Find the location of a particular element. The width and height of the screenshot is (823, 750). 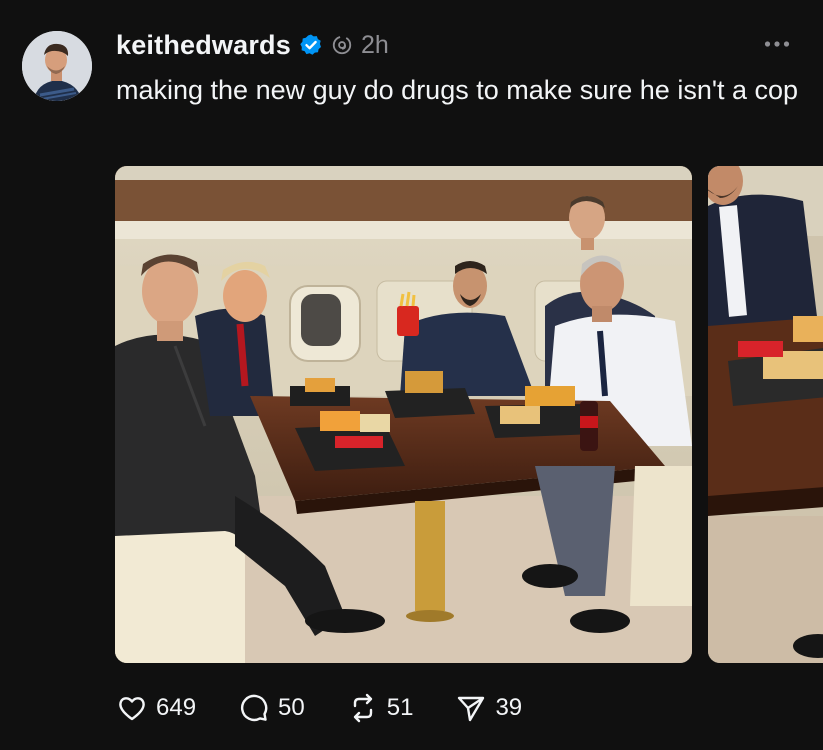

like-button: 649 is located at coordinates (156, 708).